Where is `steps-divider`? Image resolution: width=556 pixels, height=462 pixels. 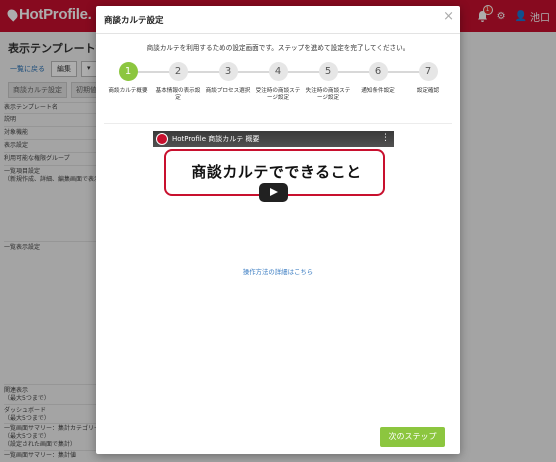
steps-divider is located at coordinates (278, 123).